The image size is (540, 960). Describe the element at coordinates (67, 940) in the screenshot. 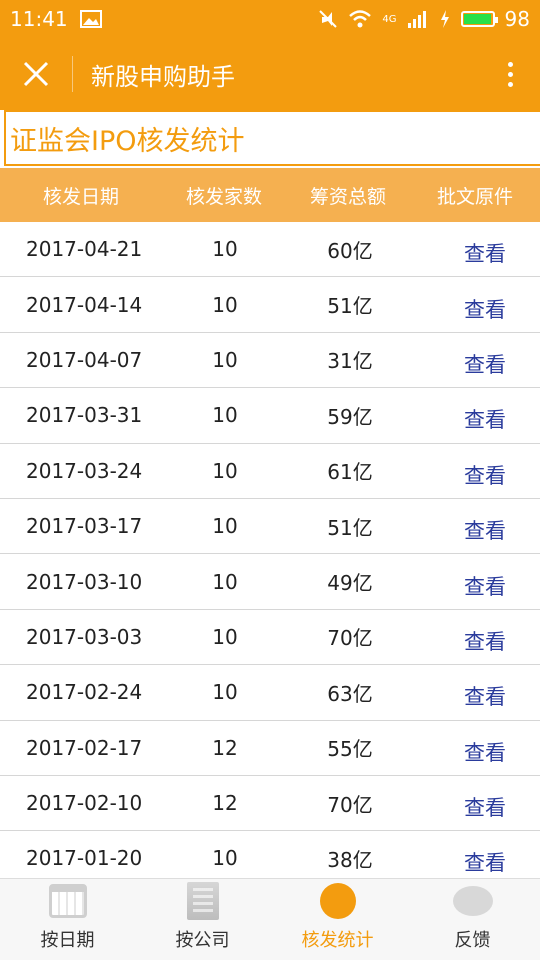

I see `nav-label: 按日期` at that location.